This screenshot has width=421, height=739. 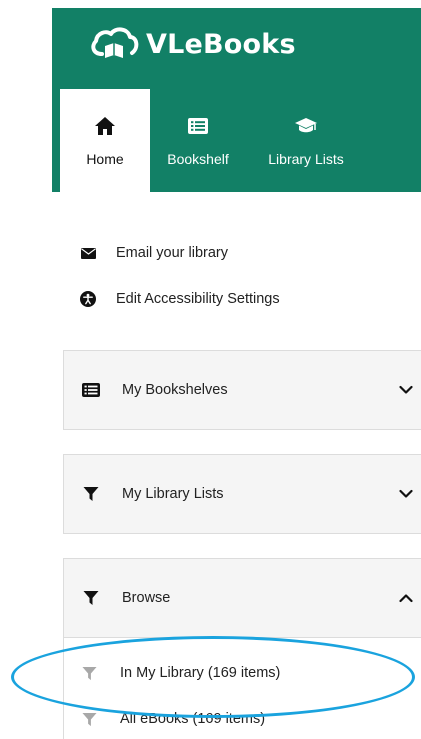 What do you see at coordinates (198, 140) in the screenshot?
I see `tab-bookshelf: Bookshelf` at bounding box center [198, 140].